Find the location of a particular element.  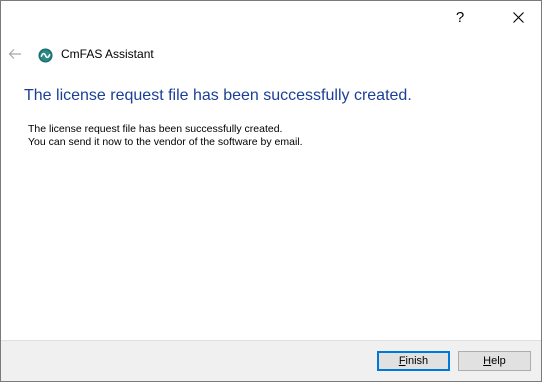

close-button is located at coordinates (518, 17).